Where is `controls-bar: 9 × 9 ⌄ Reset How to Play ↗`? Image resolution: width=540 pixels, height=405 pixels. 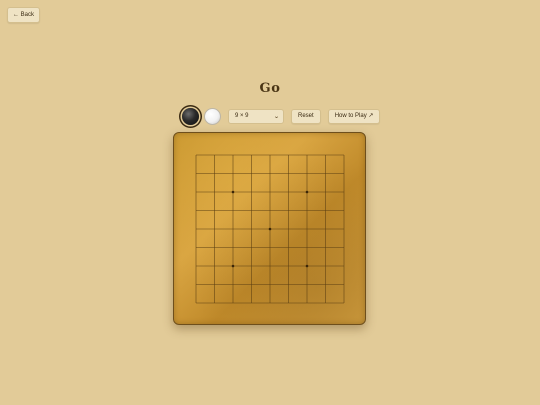
controls-bar: 9 × 9 ⌄ Reset How to Play ↗ is located at coordinates (280, 116).